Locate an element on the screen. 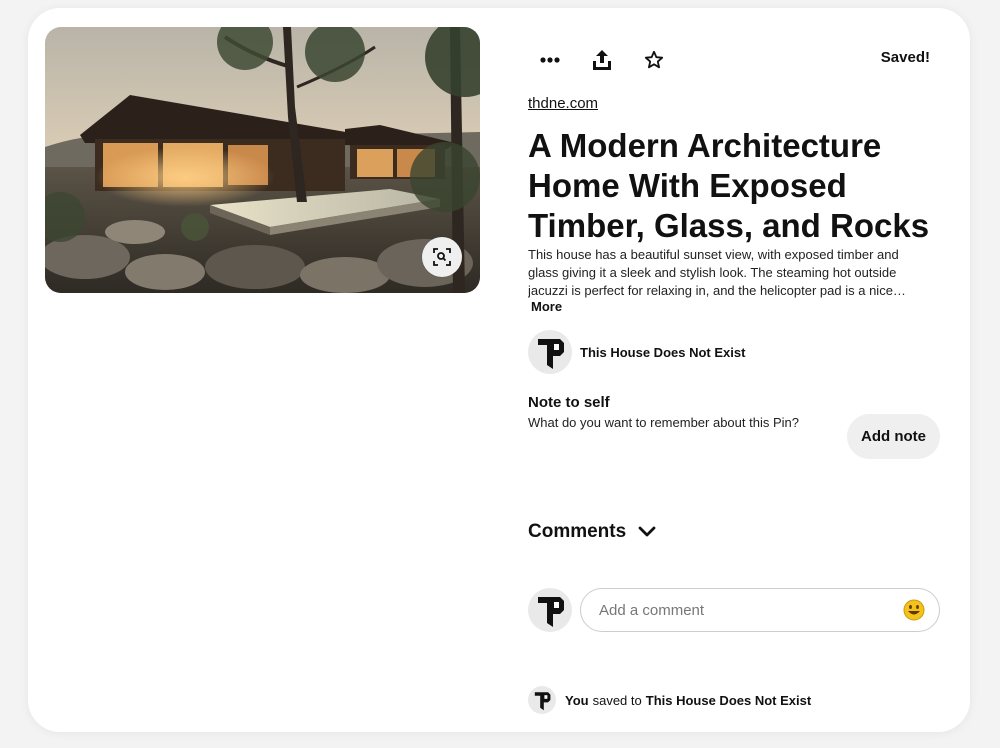 Image resolution: width=1000 pixels, height=748 pixels. note-title: Note to self is located at coordinates (569, 402).